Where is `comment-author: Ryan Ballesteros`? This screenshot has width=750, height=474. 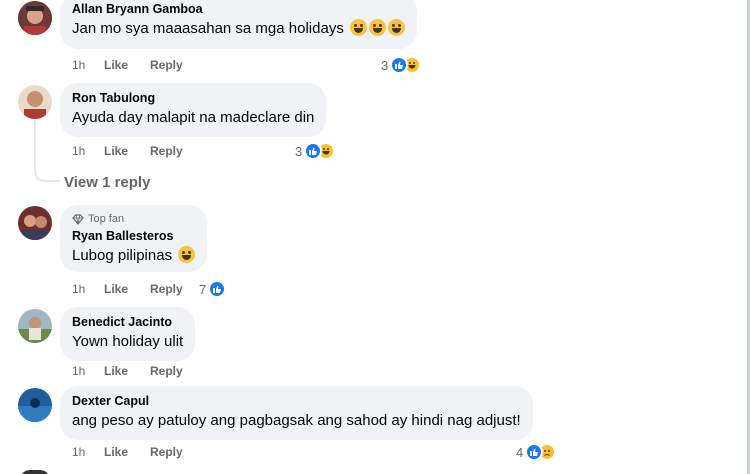 comment-author: Ryan Ballesteros is located at coordinates (133, 236).